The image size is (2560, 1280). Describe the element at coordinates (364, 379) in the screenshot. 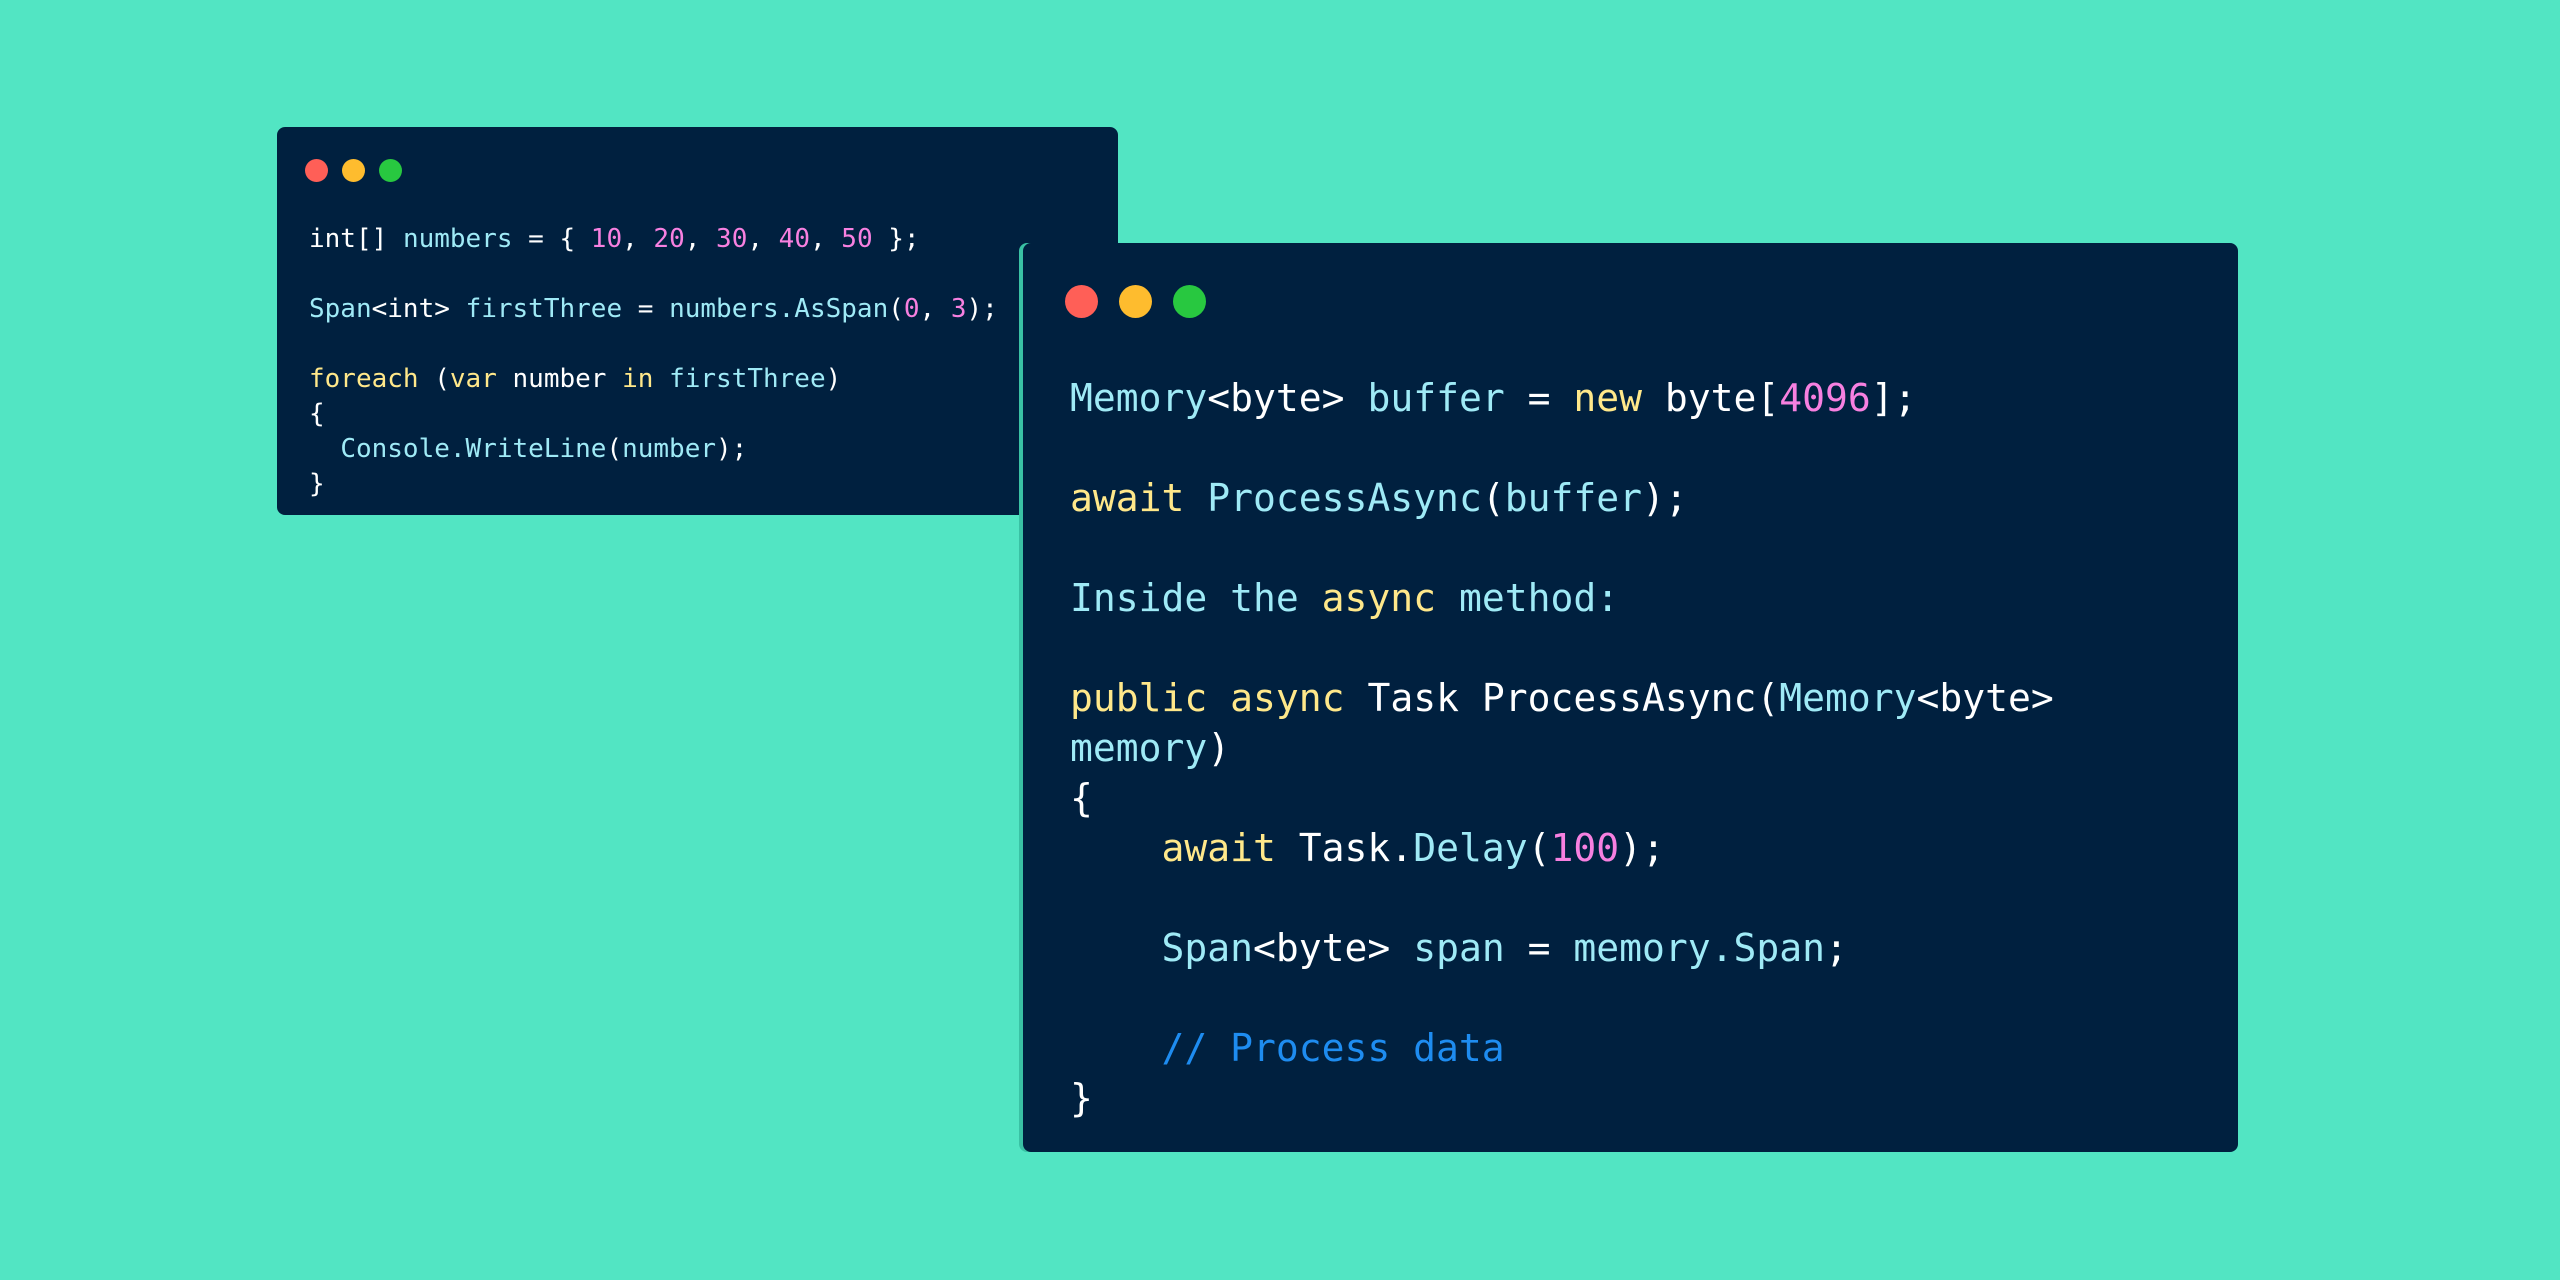

I see `code-token: foreach` at that location.